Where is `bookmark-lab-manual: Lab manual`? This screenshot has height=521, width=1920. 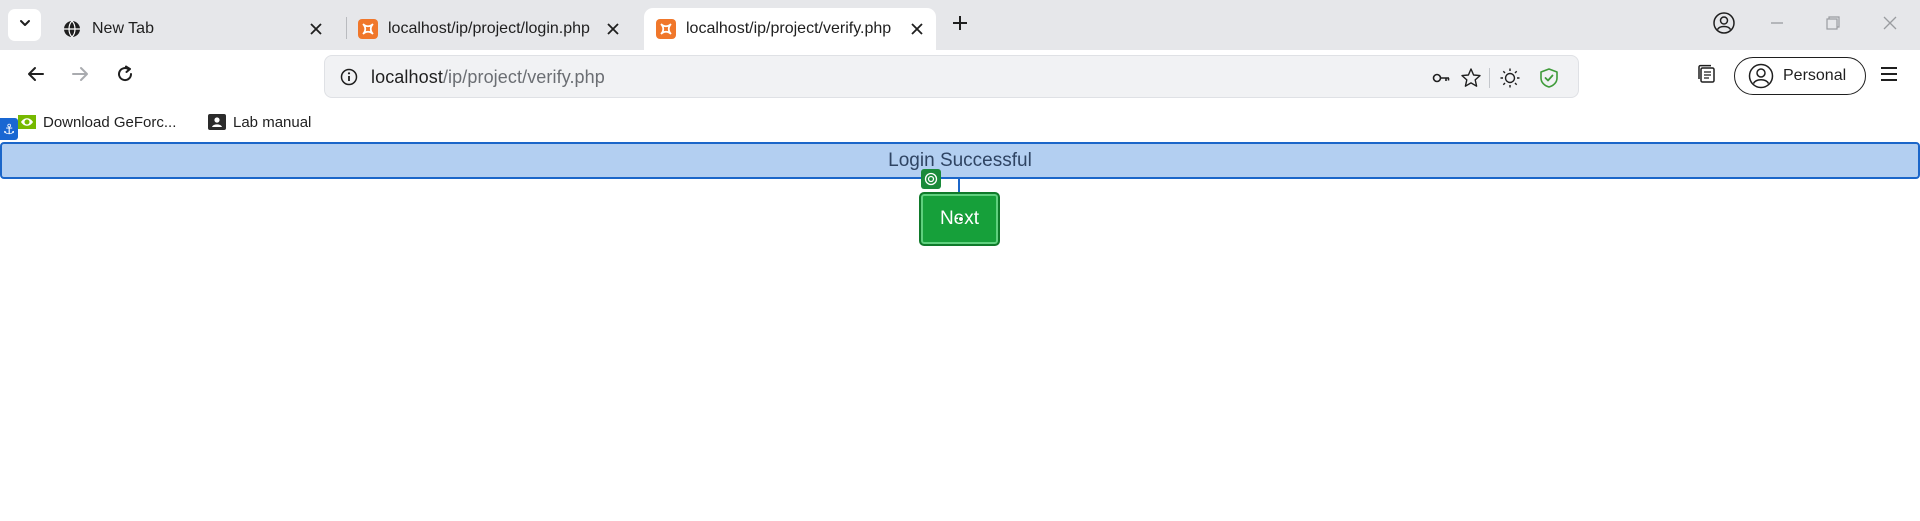 bookmark-lab-manual: Lab manual is located at coordinates (259, 122).